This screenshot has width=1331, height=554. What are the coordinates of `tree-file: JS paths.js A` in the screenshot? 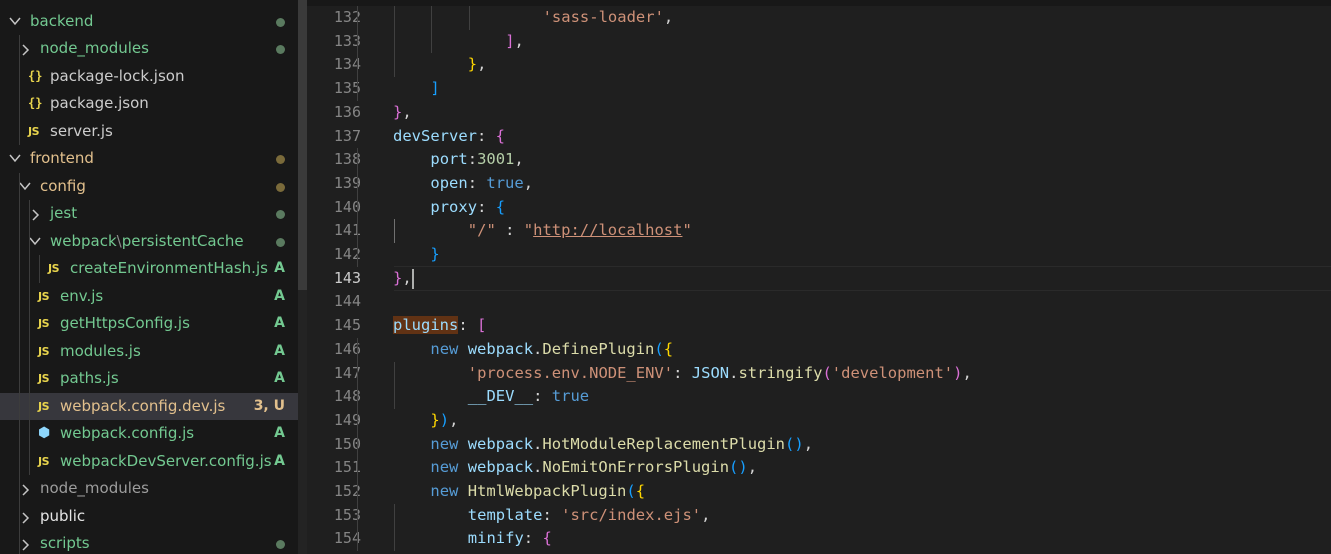 It's located at (153, 379).